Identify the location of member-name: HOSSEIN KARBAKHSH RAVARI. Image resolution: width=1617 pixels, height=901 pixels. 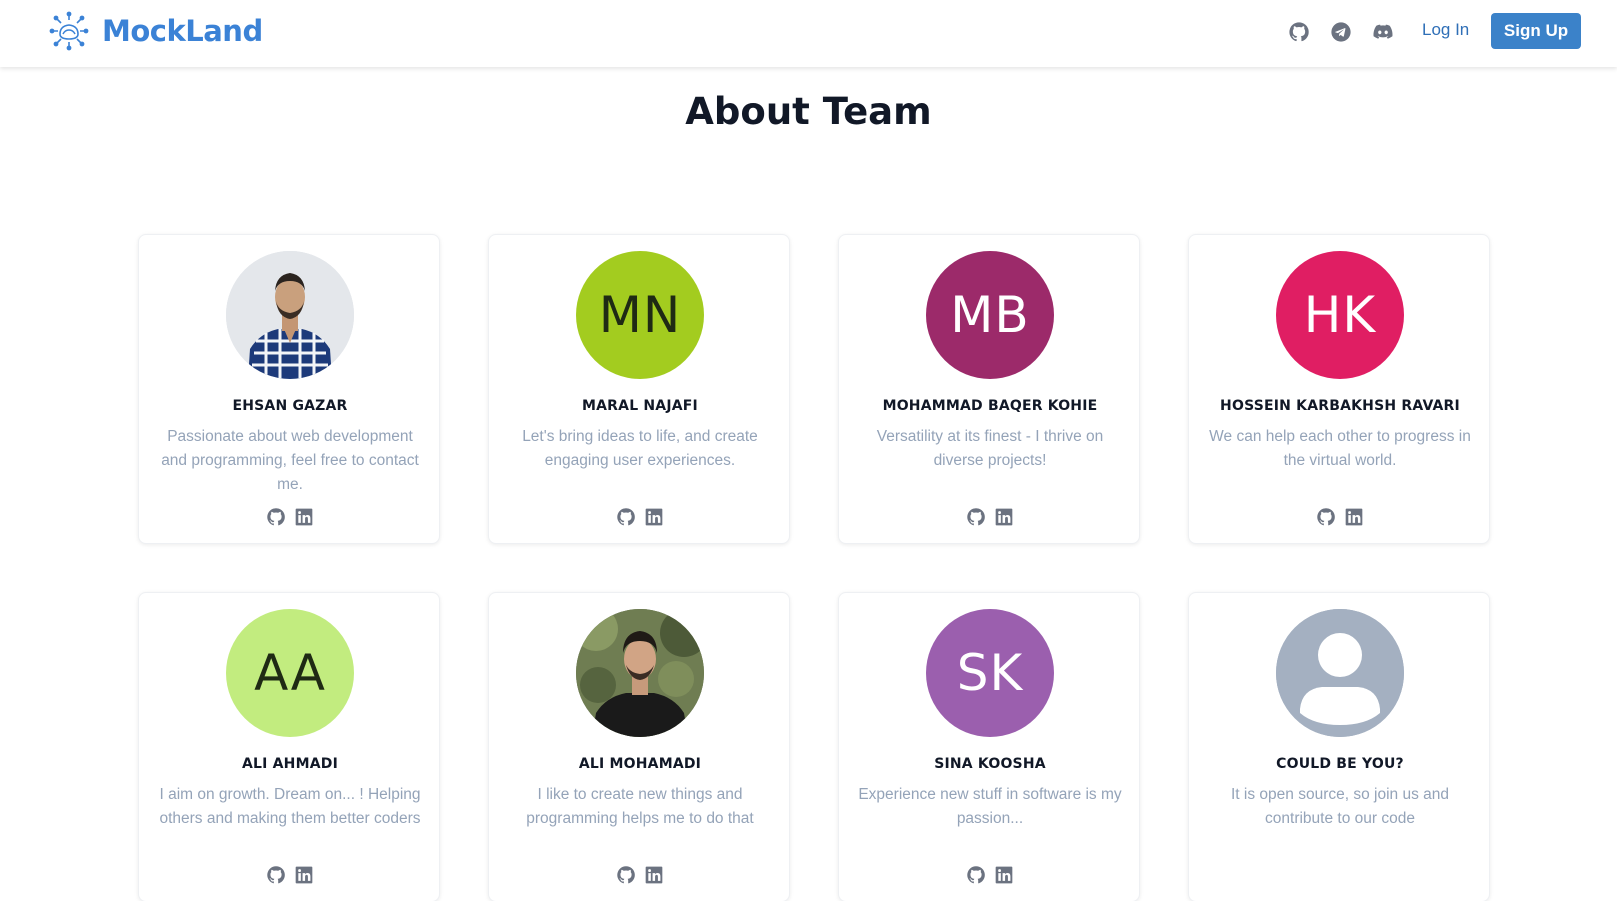
(1340, 406).